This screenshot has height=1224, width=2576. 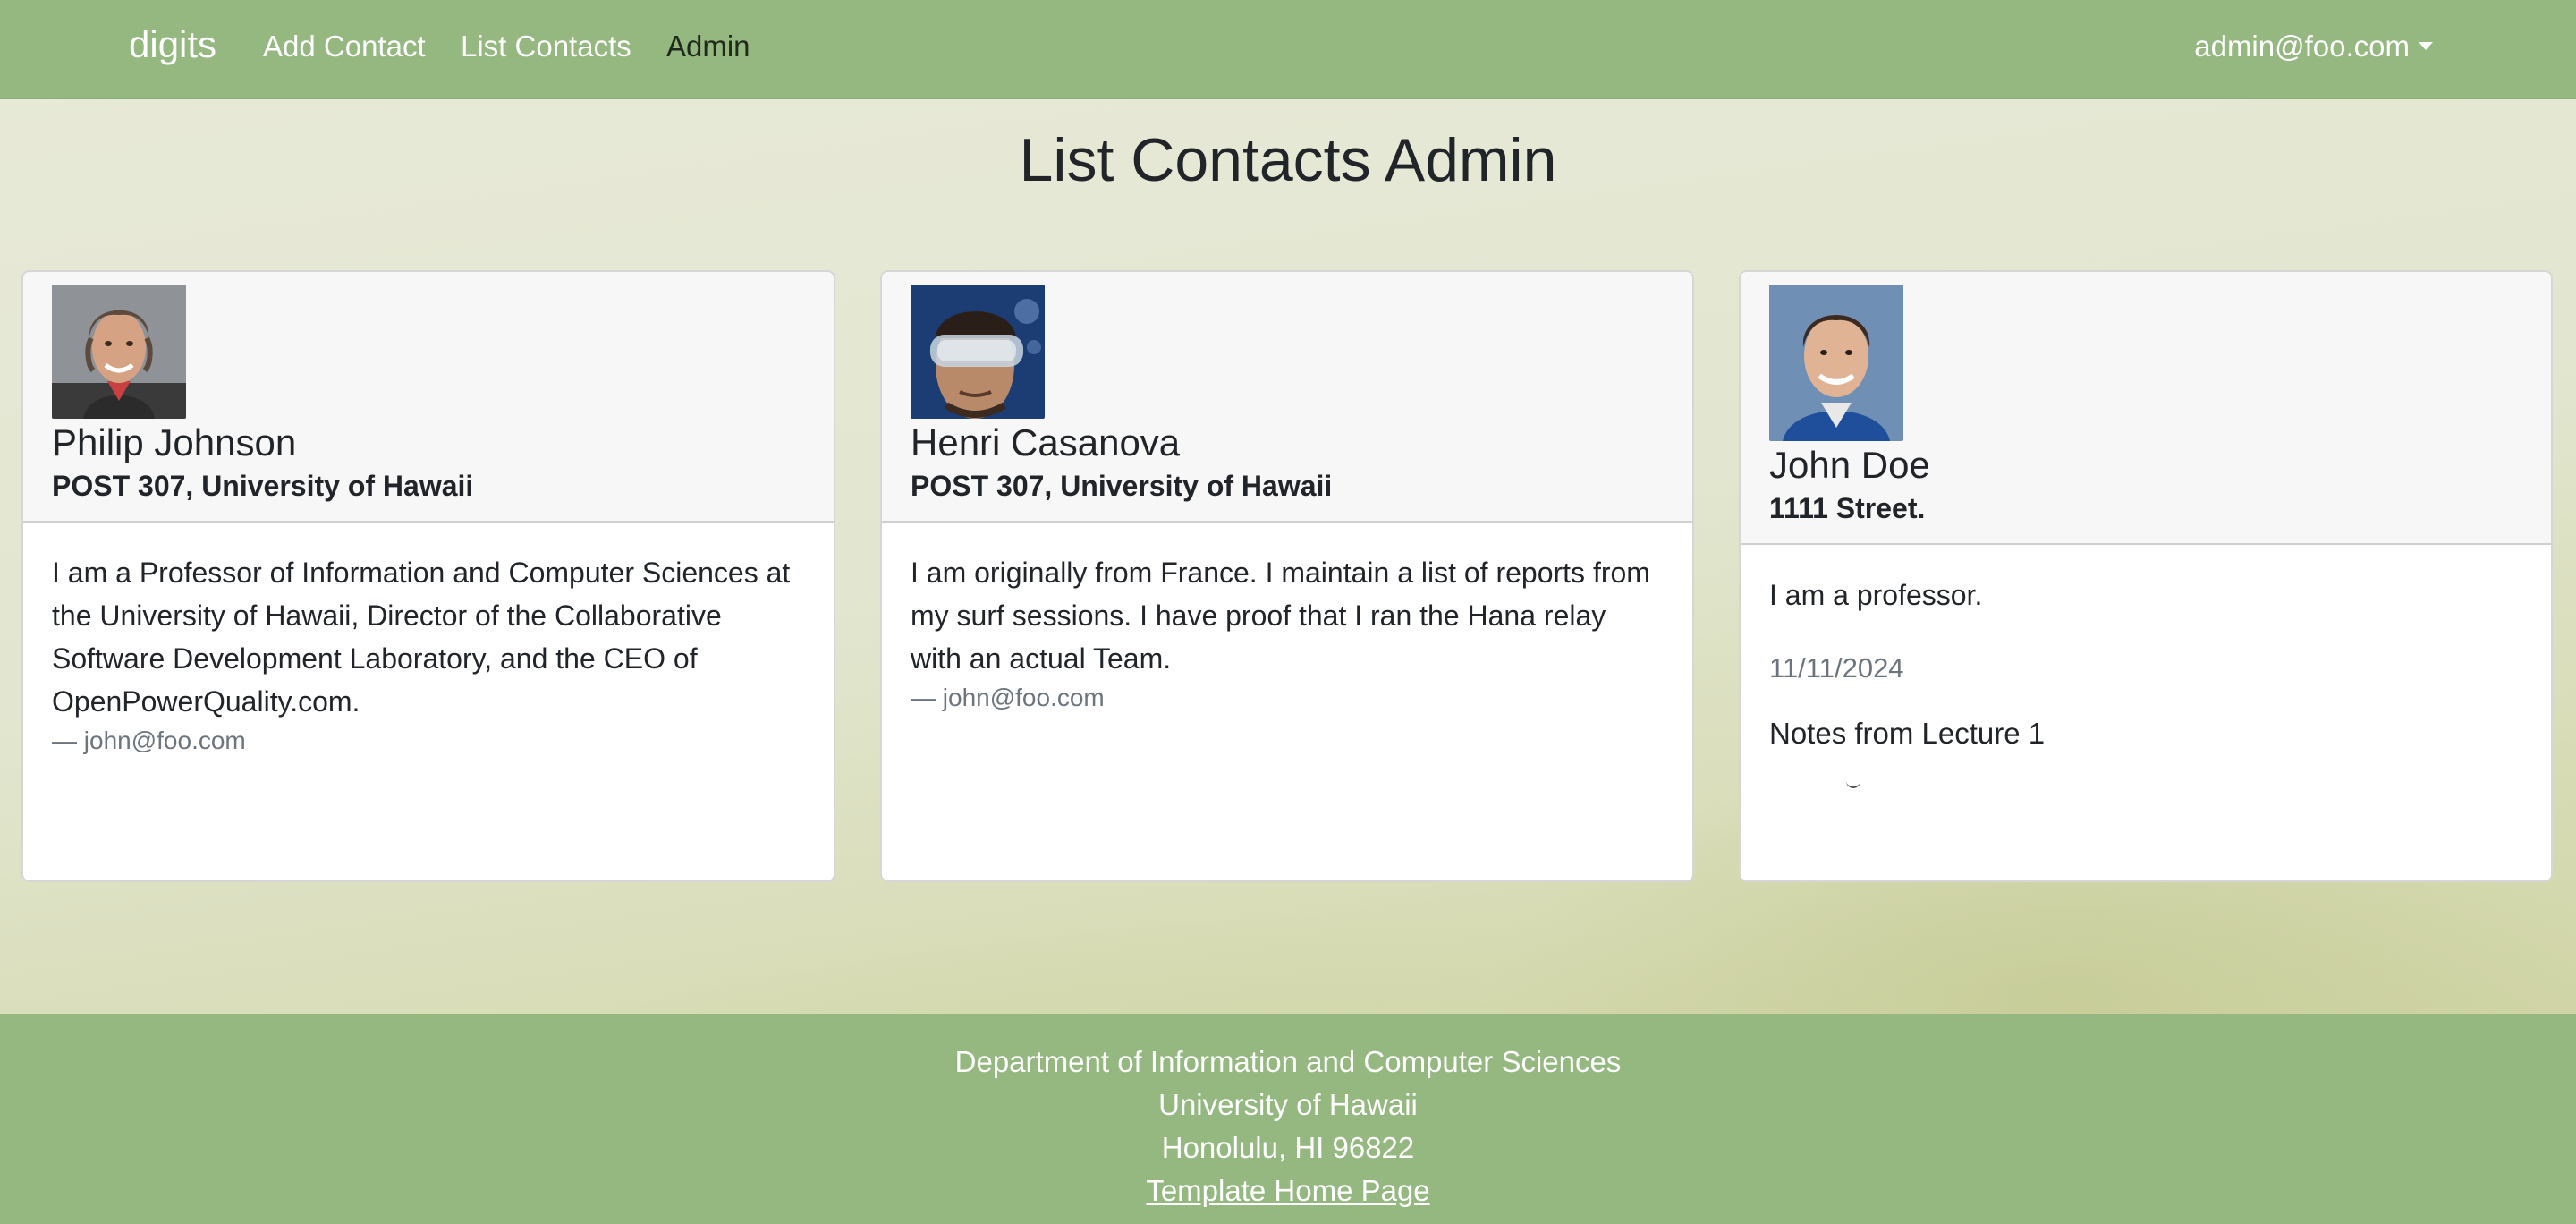 I want to click on footer-address: Honolulu, HI 96822, so click(x=1288, y=1147).